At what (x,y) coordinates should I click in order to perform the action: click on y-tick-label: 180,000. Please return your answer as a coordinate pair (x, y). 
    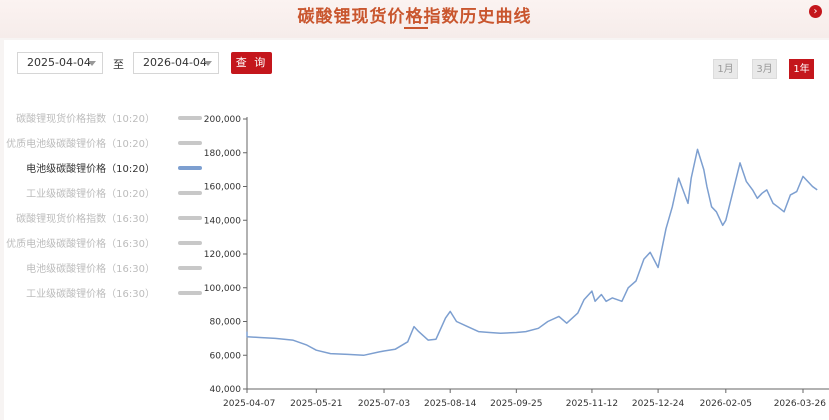
    Looking at the image, I should click on (222, 154).